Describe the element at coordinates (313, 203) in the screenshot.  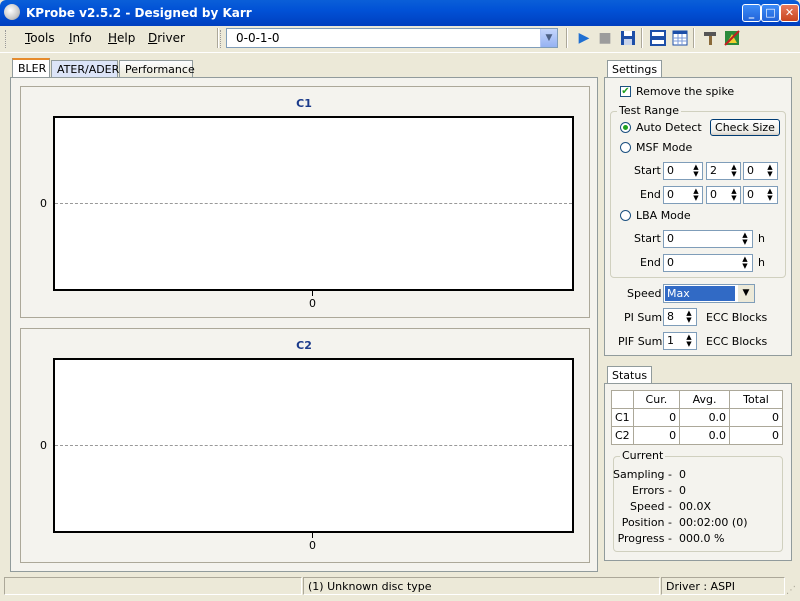
I see `chart-c1-zero-line` at that location.